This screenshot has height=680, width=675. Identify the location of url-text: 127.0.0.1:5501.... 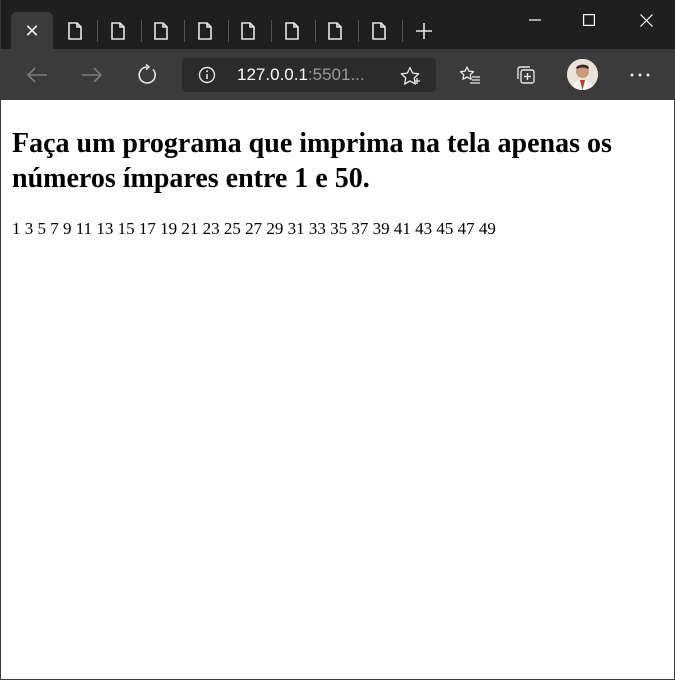
(301, 75).